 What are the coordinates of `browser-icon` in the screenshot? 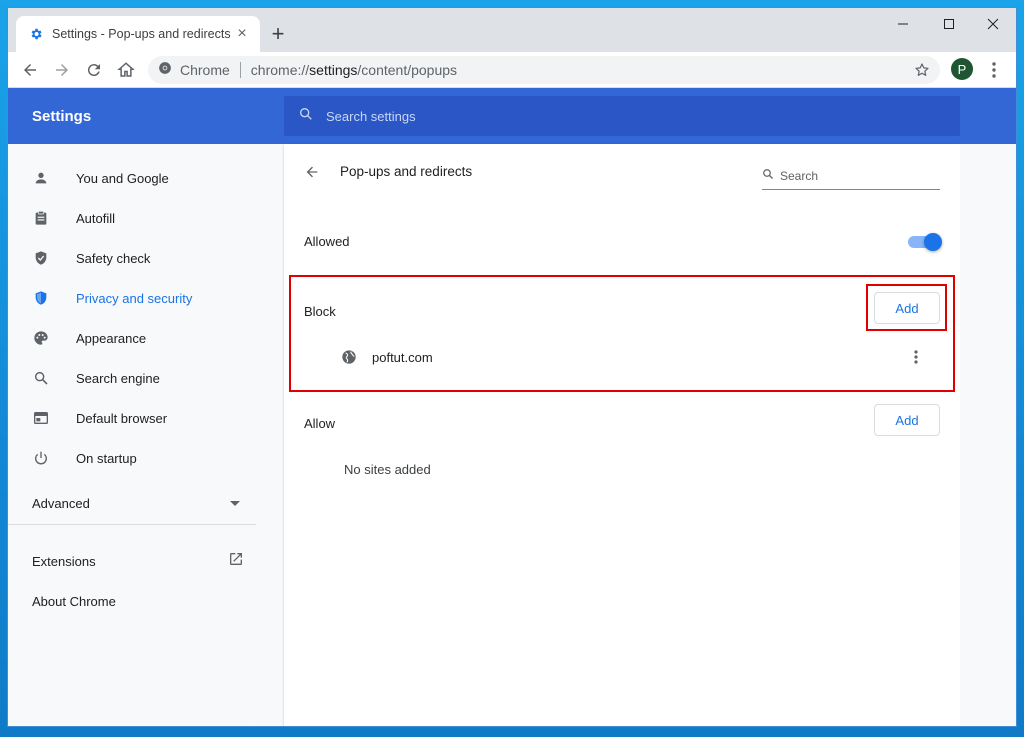 It's located at (41, 418).